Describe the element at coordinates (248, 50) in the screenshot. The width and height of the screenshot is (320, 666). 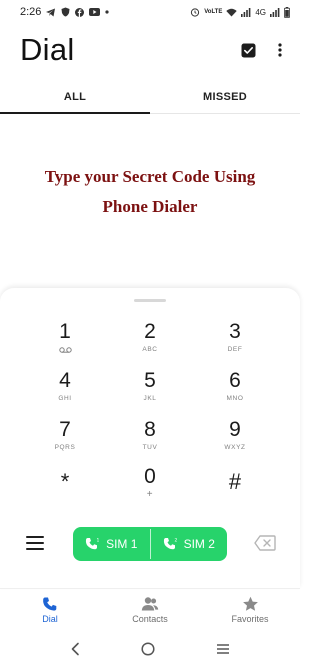
I see `select-checkbox-icon` at that location.